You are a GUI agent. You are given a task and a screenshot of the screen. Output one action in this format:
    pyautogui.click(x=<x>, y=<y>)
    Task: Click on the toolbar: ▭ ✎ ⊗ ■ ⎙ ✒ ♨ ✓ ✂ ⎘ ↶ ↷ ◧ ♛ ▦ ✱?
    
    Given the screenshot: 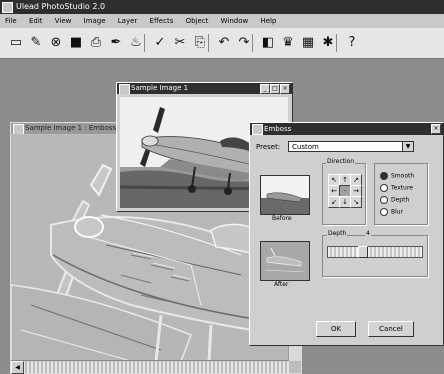 What is the action you would take?
    pyautogui.click(x=222, y=43)
    